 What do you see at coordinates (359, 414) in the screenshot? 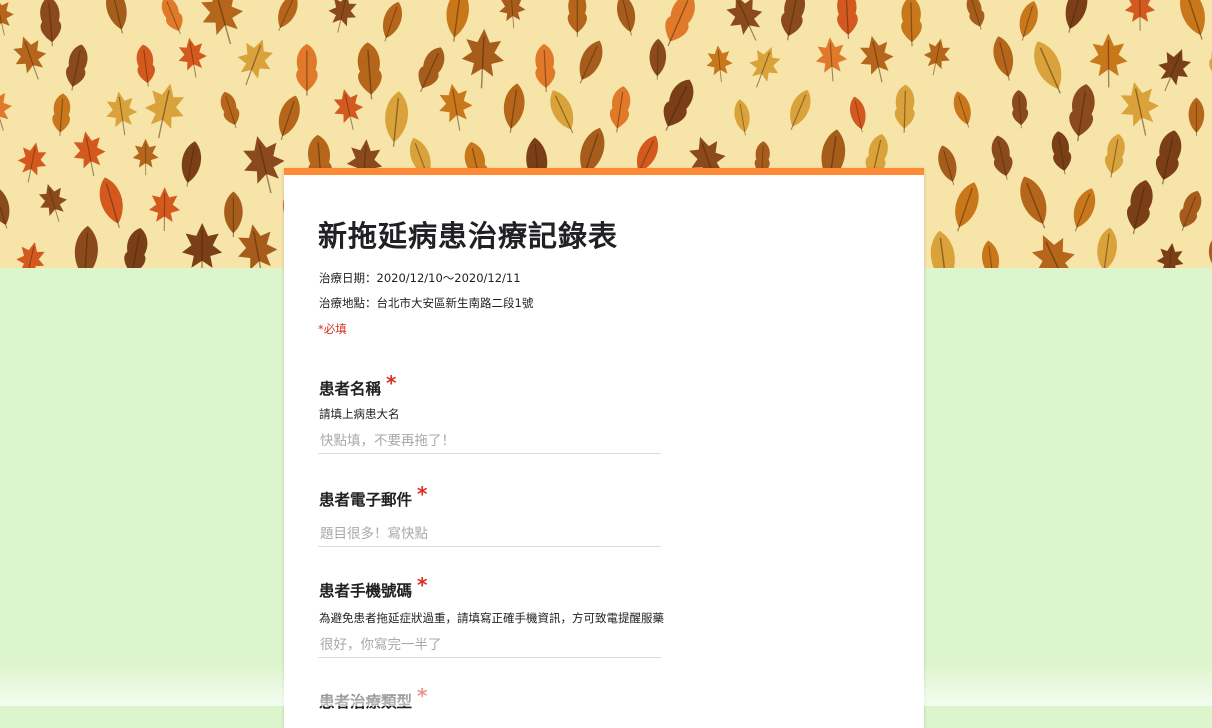
I see `question-description-patient-name: 請填上病患大名` at bounding box center [359, 414].